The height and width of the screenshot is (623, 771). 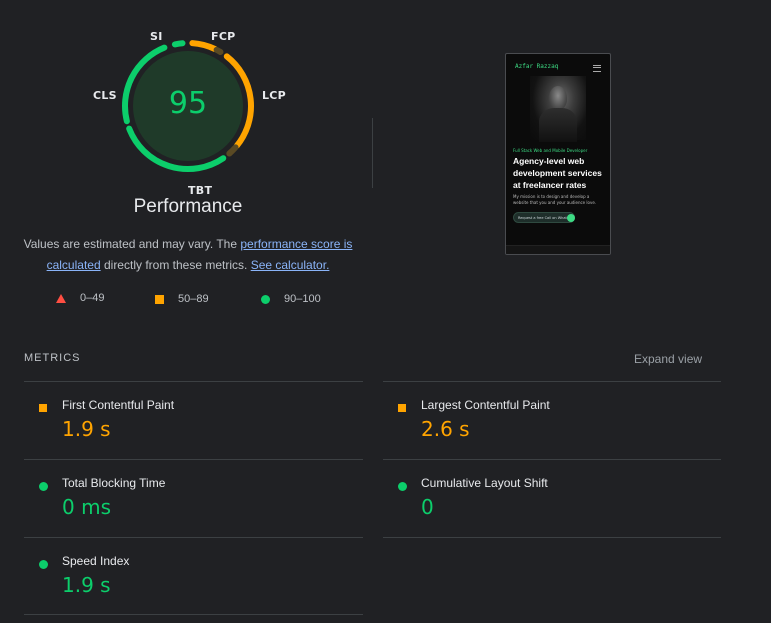 What do you see at coordinates (132, 244) in the screenshot?
I see `estimate-text-before: Values are estimated and may vary. The` at bounding box center [132, 244].